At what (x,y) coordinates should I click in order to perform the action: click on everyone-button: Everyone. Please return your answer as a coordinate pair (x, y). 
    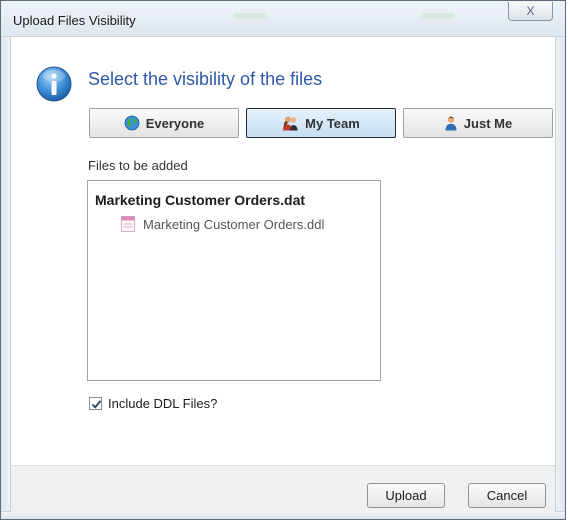
    Looking at the image, I should click on (164, 123).